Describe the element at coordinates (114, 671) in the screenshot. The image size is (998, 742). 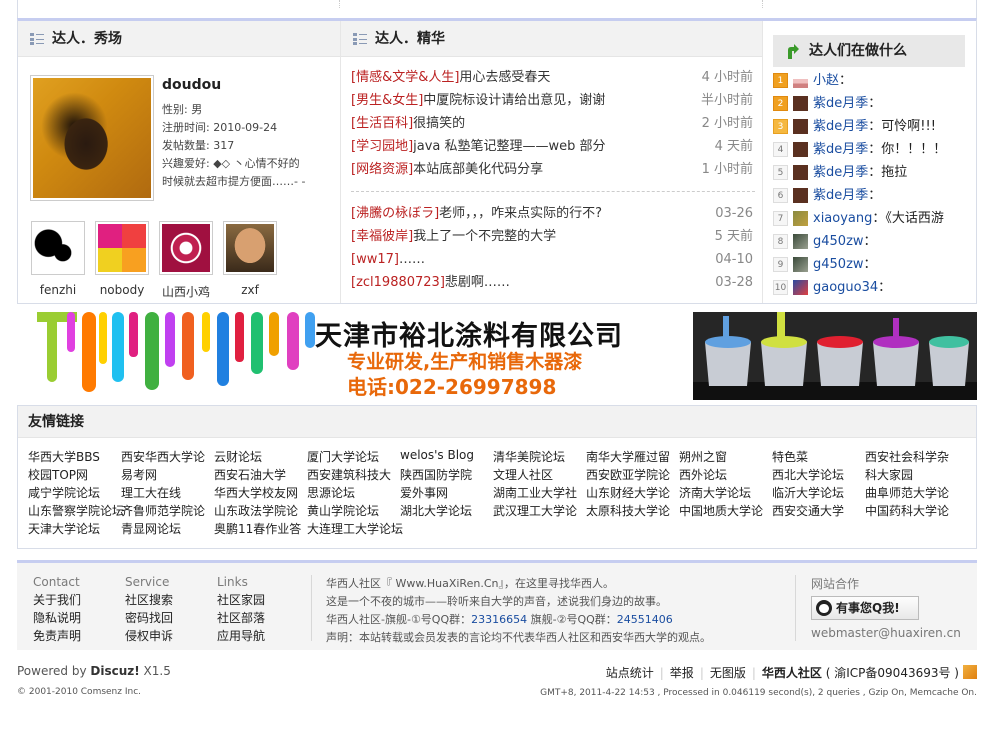
I see `discuz-link: Discuz!` at that location.